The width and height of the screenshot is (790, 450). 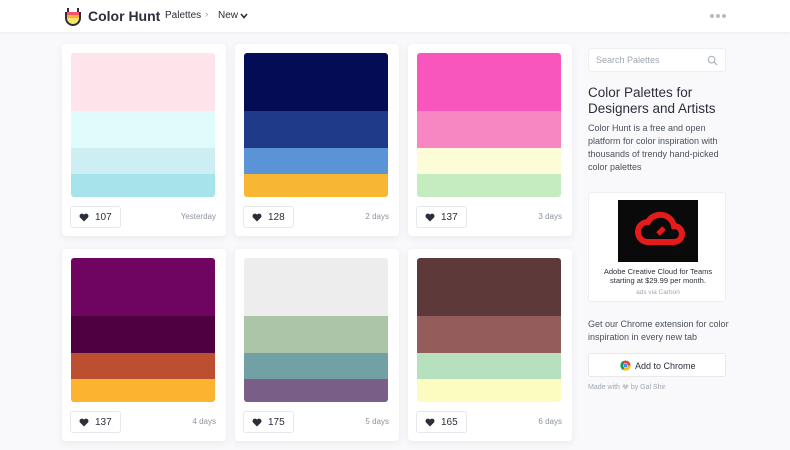 I want to click on add-to-chrome-button: Add to Chrome, so click(x=657, y=365).